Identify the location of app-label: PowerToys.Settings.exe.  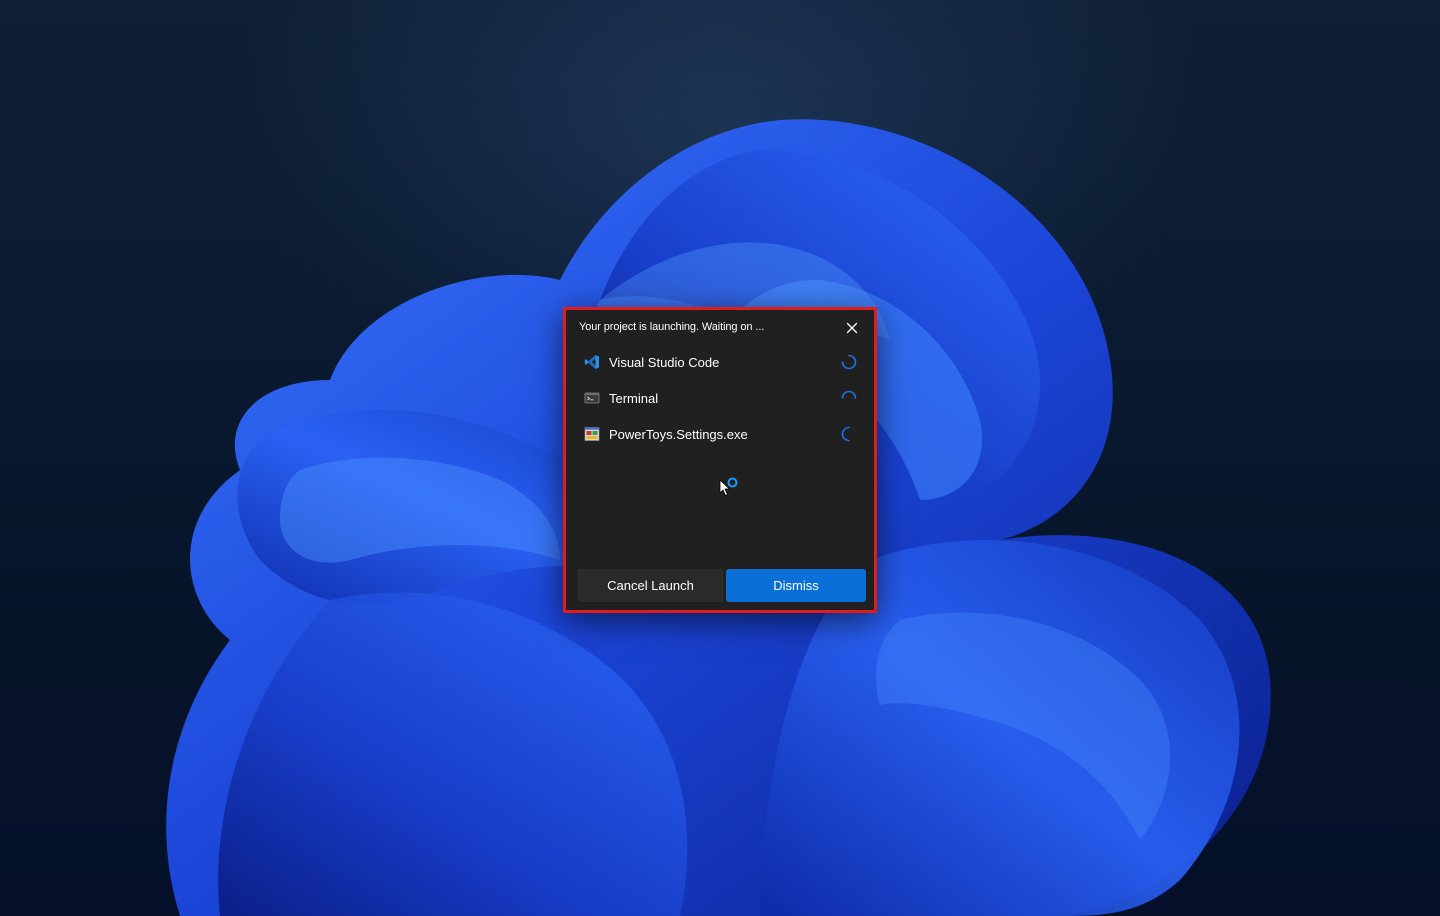
(678, 434).